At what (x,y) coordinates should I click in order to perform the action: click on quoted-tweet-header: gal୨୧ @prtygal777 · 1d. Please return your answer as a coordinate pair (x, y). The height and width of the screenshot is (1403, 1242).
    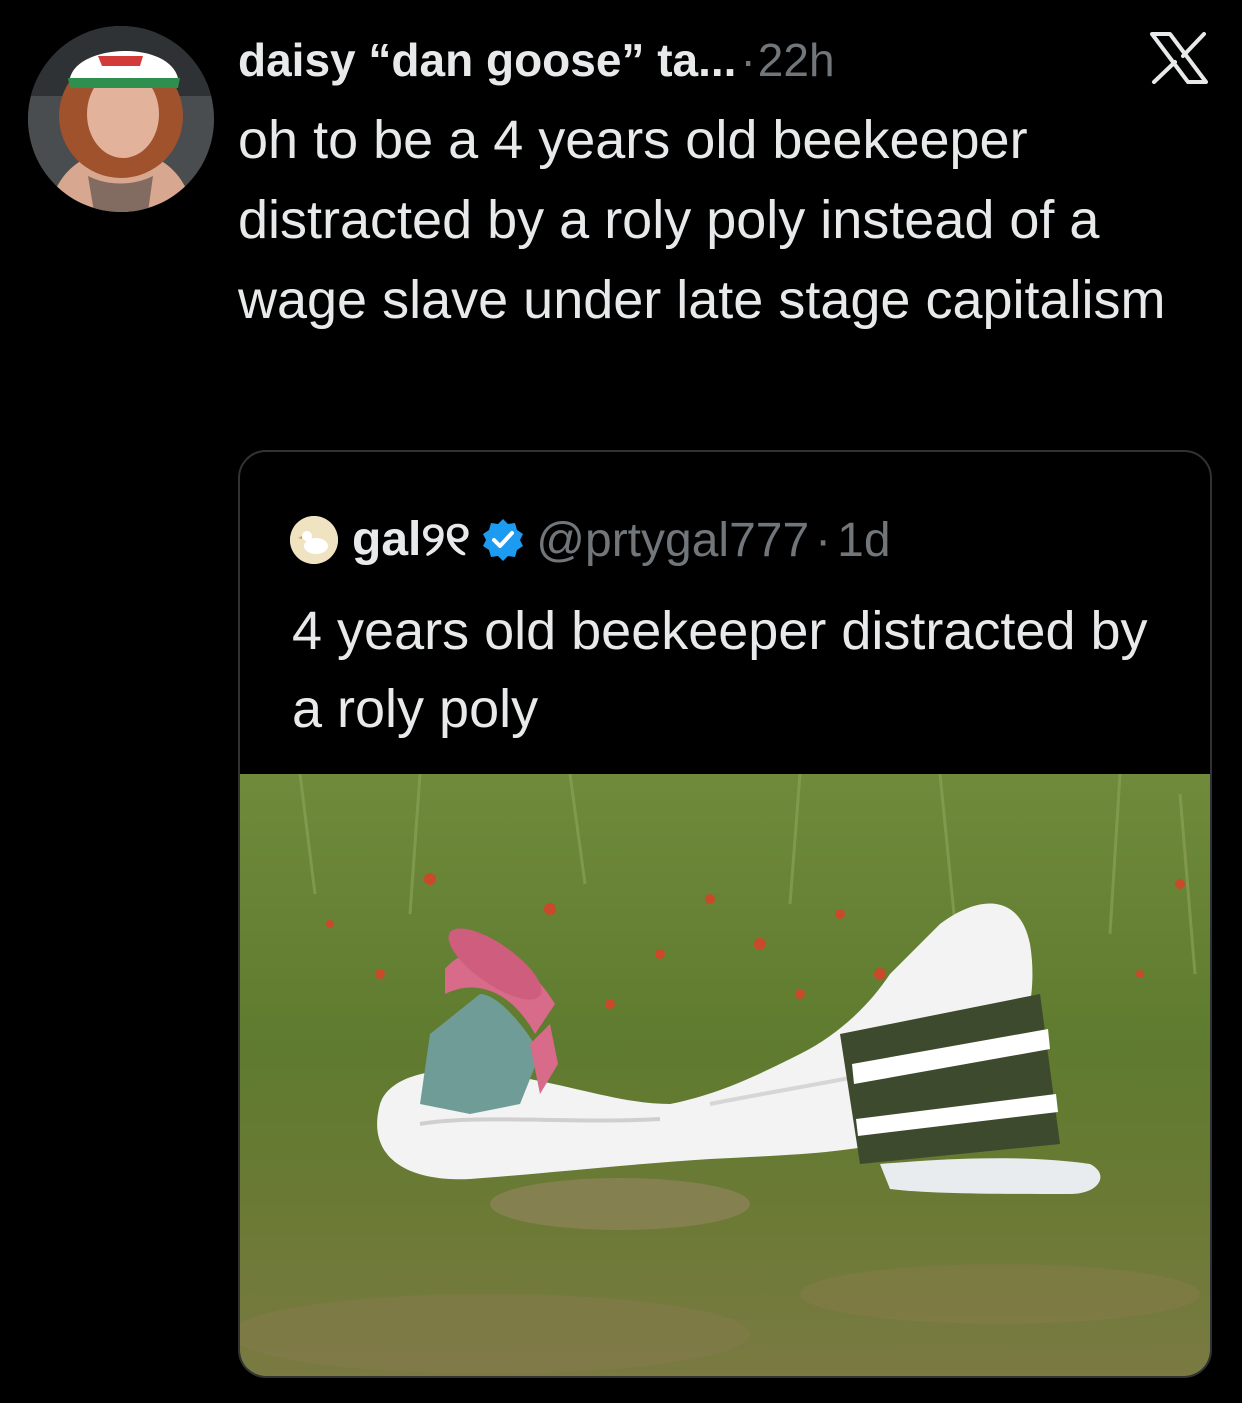
    Looking at the image, I should click on (590, 540).